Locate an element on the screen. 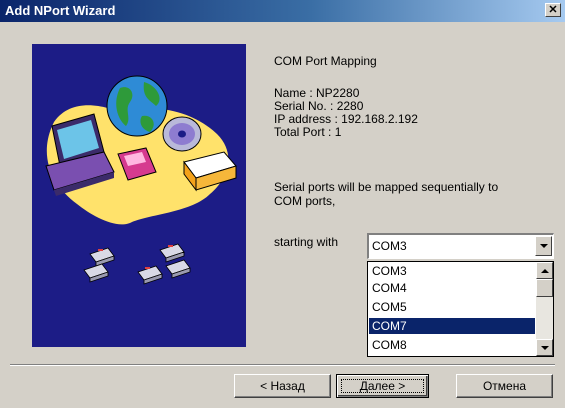 The width and height of the screenshot is (565, 408). dropdown-option-com5: COM5 is located at coordinates (452, 307).